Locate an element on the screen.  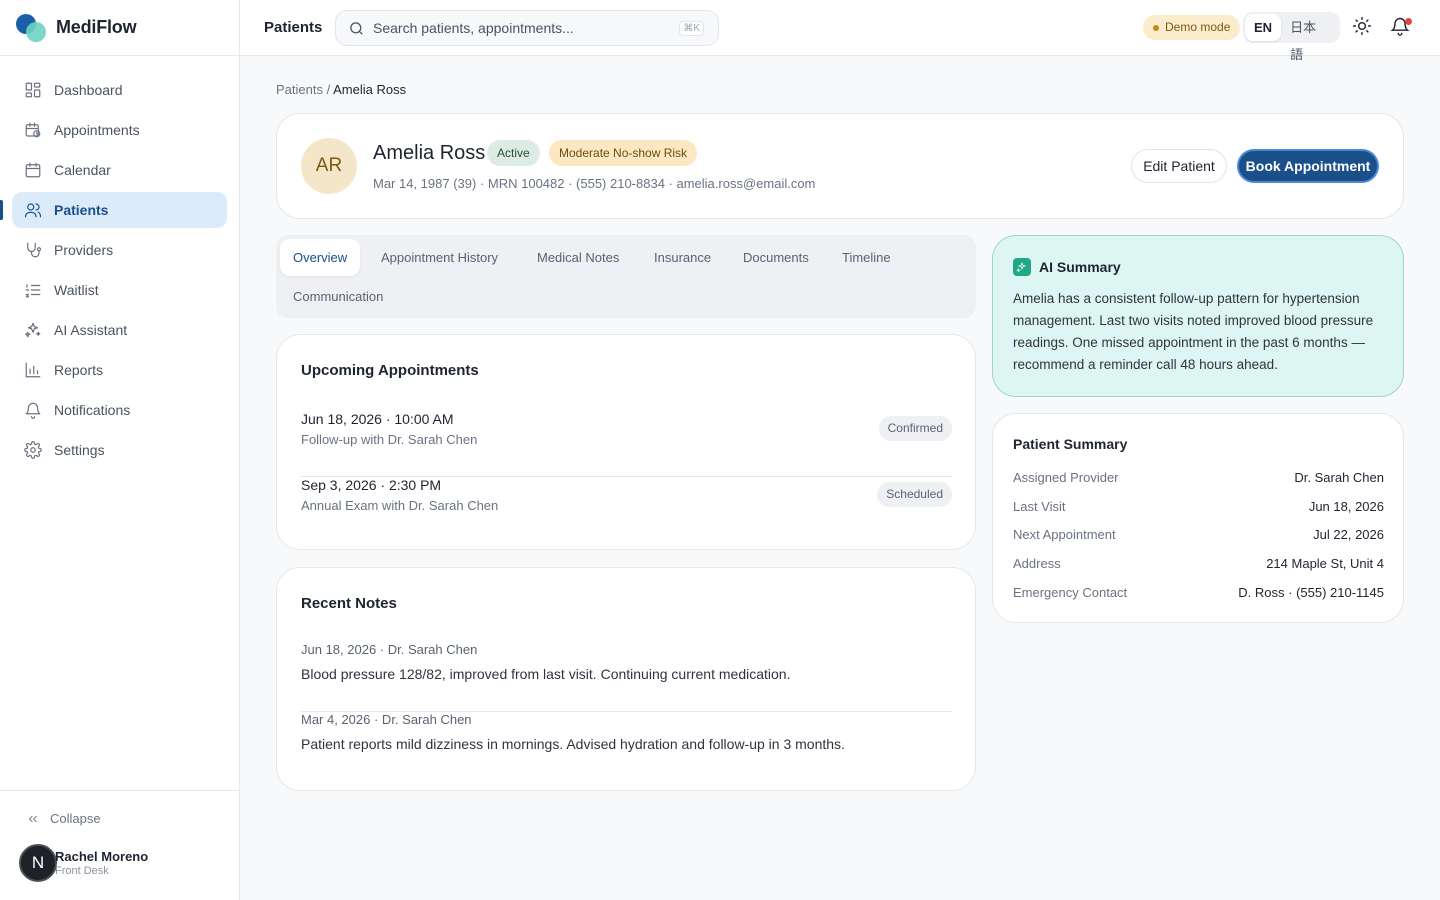
sidebar-item-calendar: Calendar is located at coordinates (119, 170).